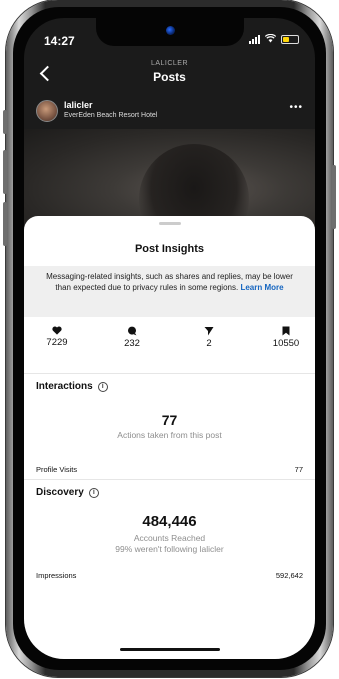 The image size is (339, 679). What do you see at coordinates (169, 77) in the screenshot?
I see `page-title: Posts` at bounding box center [169, 77].